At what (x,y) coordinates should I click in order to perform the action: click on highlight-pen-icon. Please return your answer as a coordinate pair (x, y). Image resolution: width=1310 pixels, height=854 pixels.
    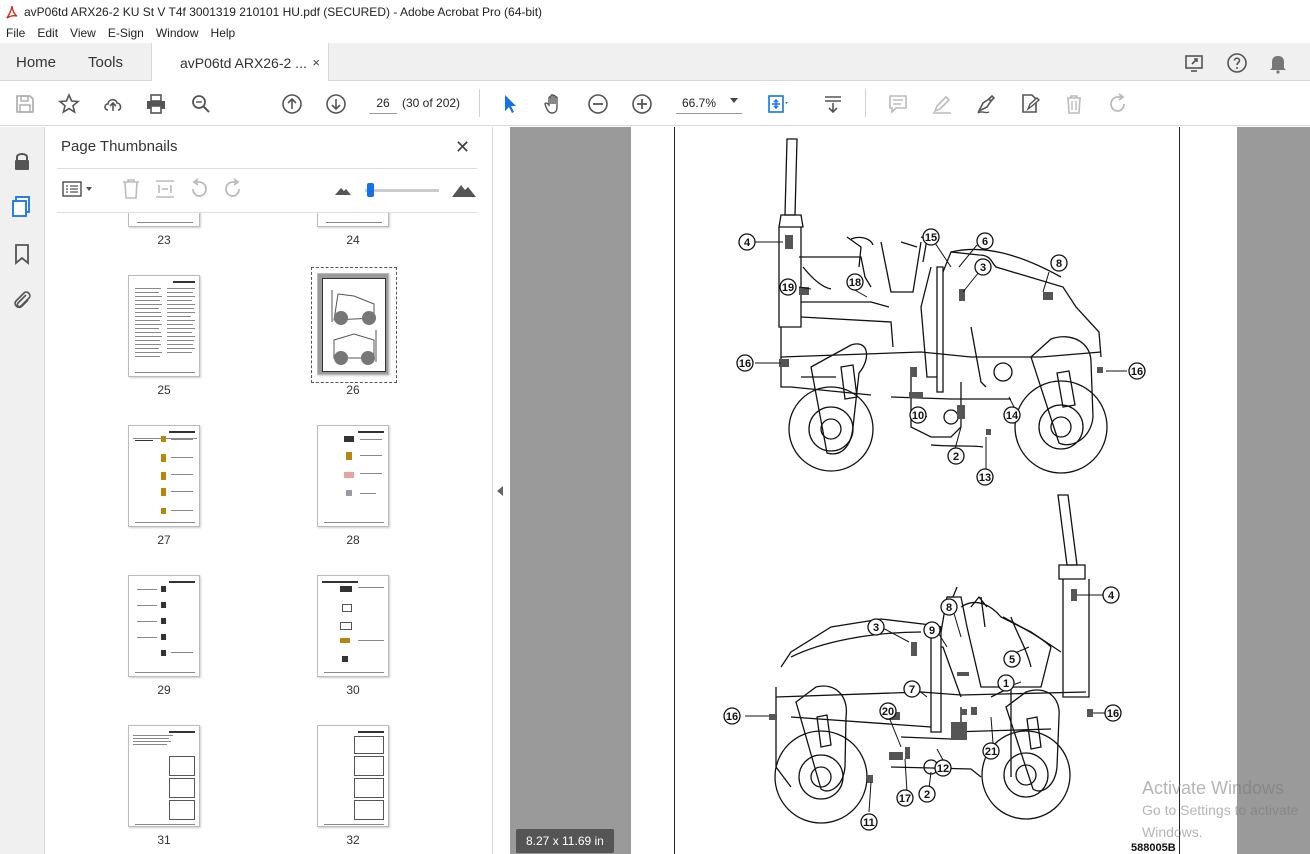
    Looking at the image, I should click on (942, 104).